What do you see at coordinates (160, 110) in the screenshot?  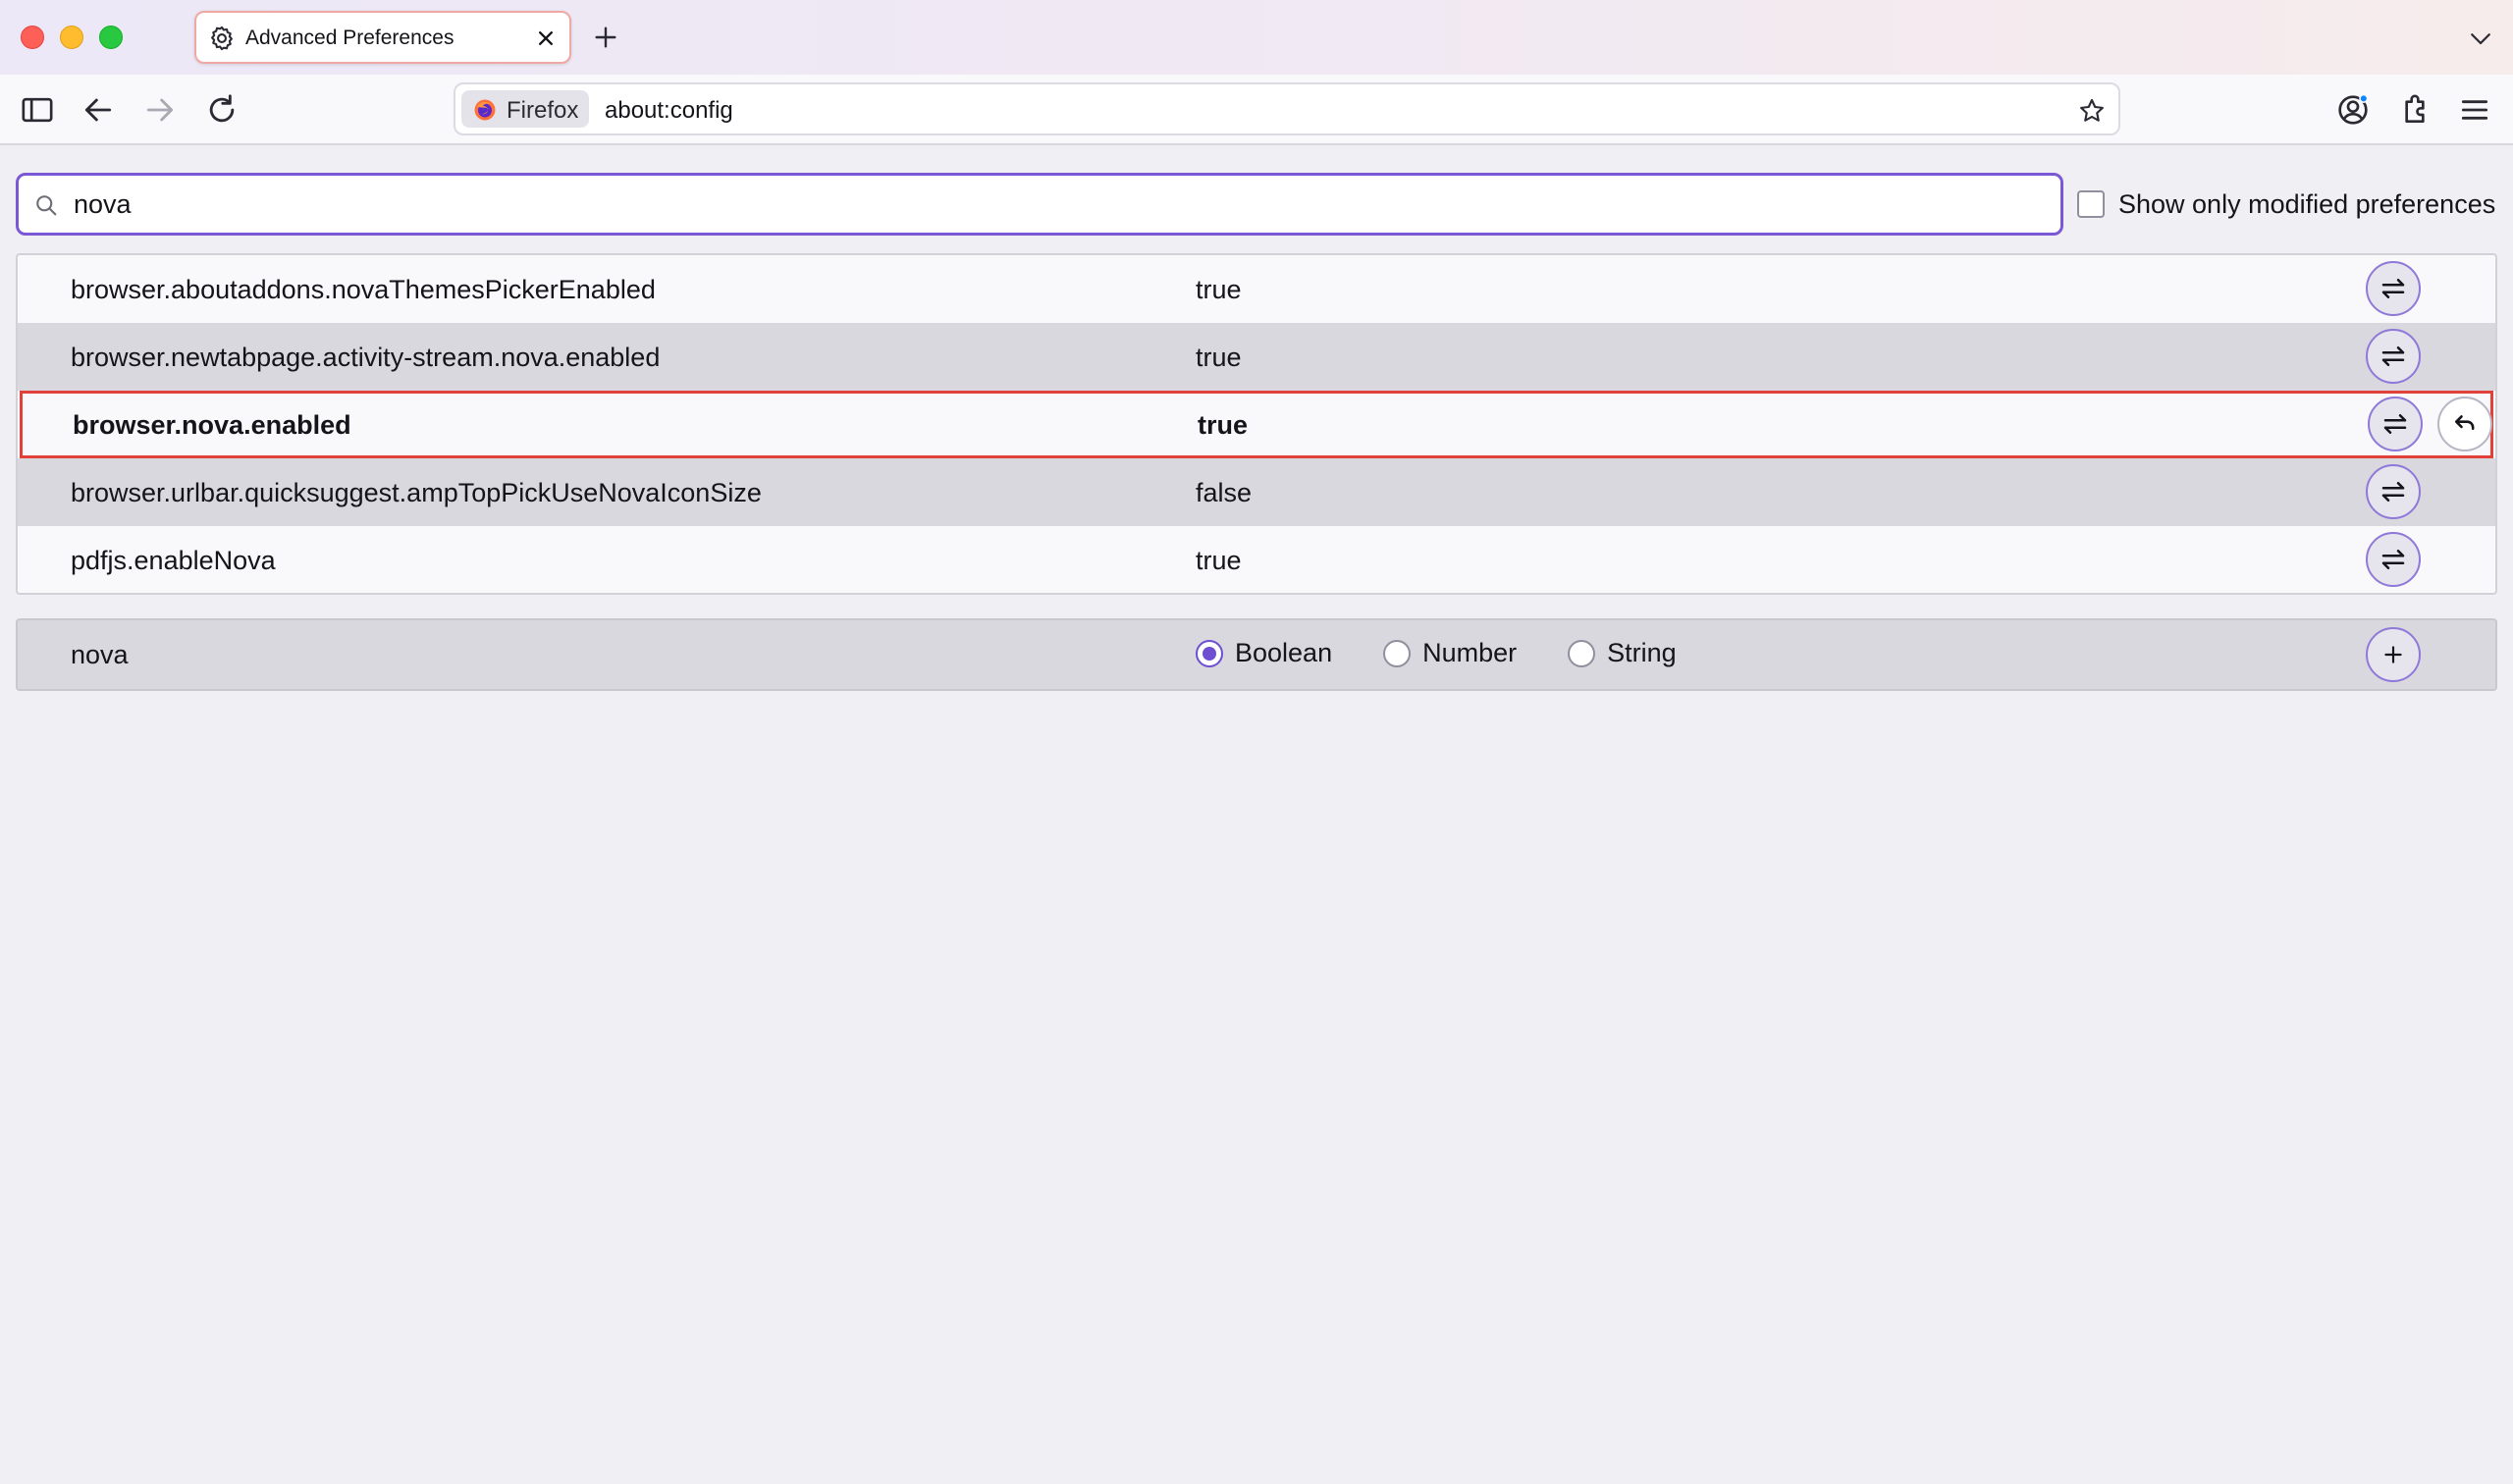 I see `forward-arrow-icon` at bounding box center [160, 110].